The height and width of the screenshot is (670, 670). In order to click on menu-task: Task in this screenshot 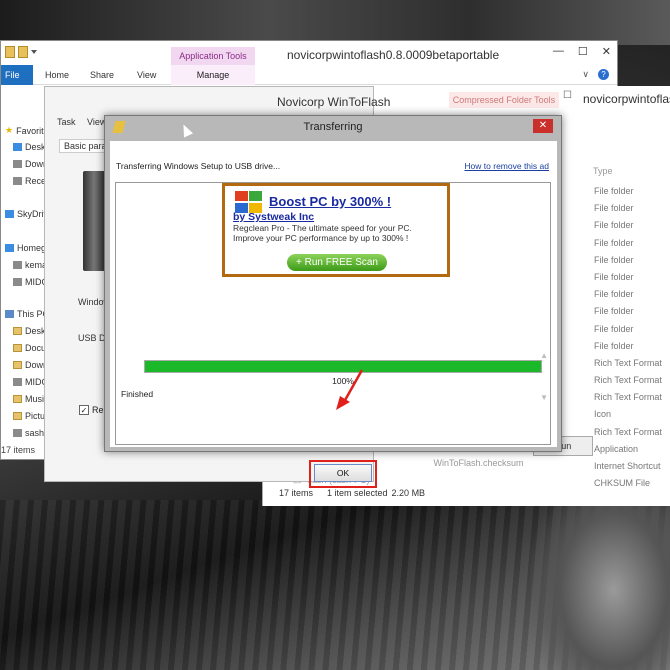, I will do `click(66, 122)`.